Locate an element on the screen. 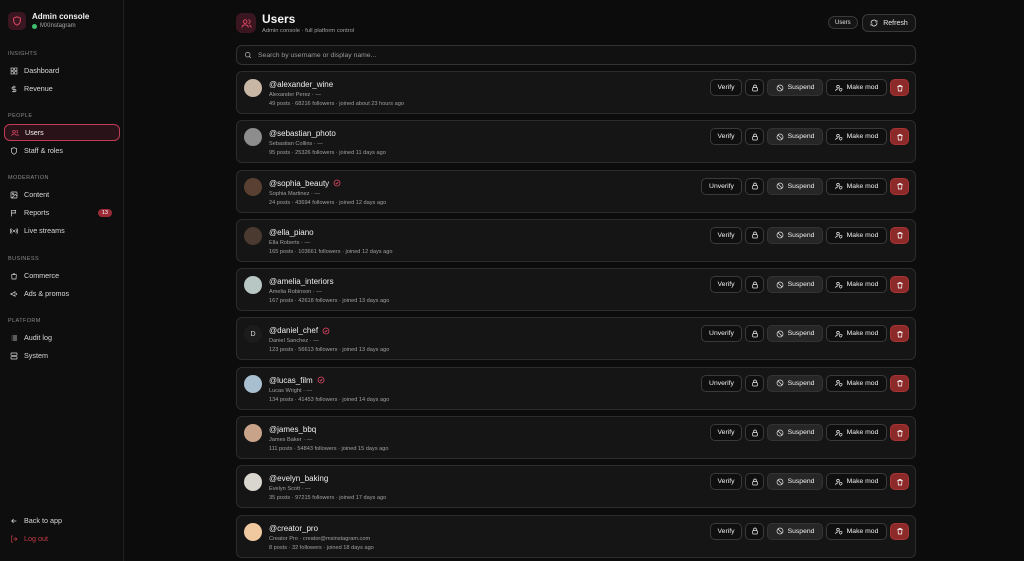 The height and width of the screenshot is (561, 1024). sidebar-item-dashboard: Dashboard is located at coordinates (62, 70).